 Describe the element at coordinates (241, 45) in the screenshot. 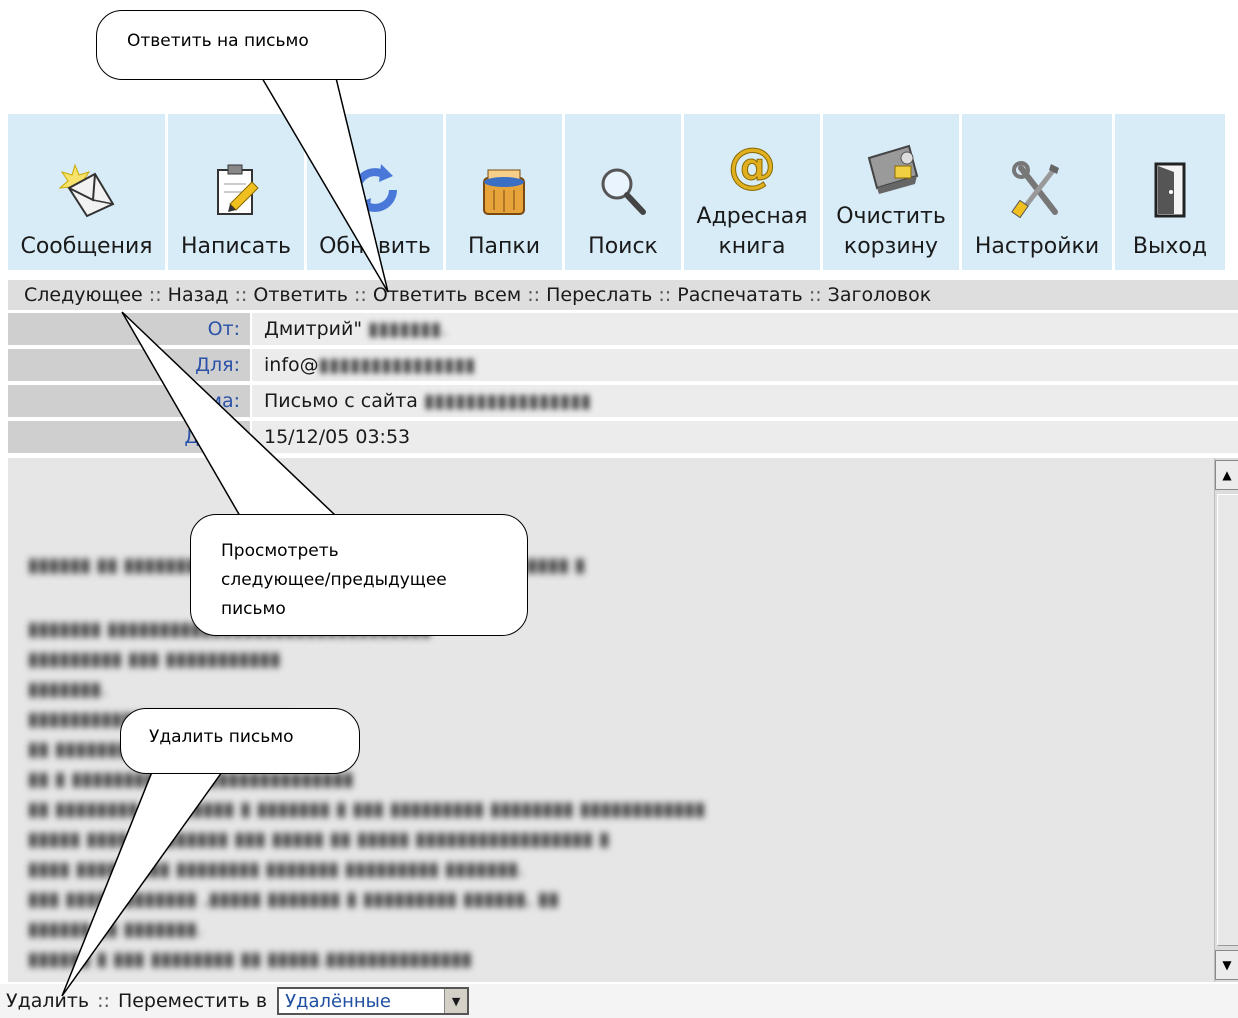

I see `reply-callout: Ответить на письмо` at that location.